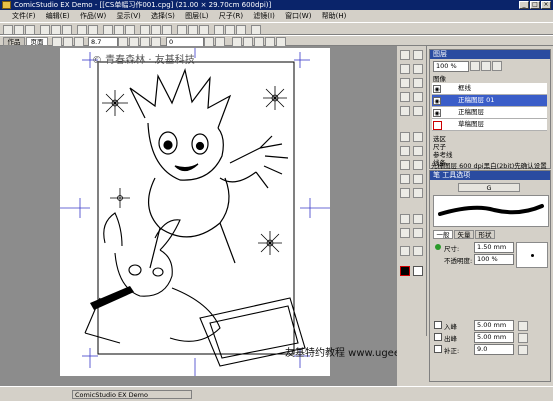 This screenshot has width=553, height=401. Describe the element at coordinates (489, 125) in the screenshot. I see `layer-row: 草稿图层` at that location.